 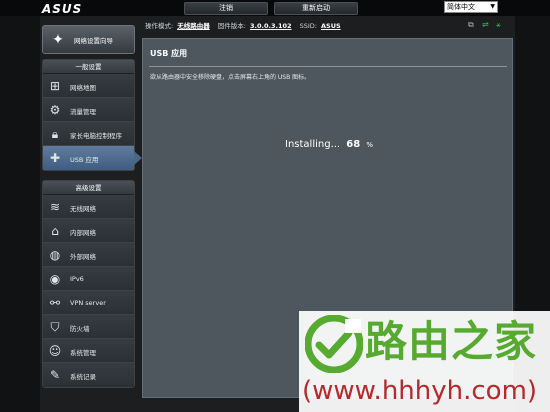 What do you see at coordinates (88, 67) in the screenshot?
I see `general-section-header: 一般设置` at bounding box center [88, 67].